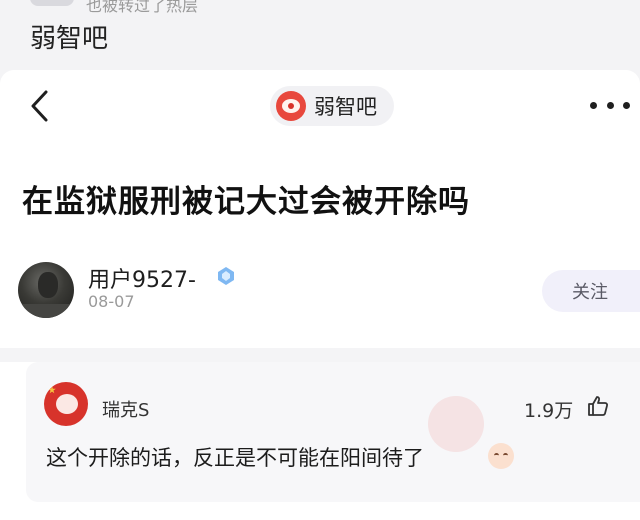 This screenshot has height=520, width=640. I want to click on section-divider, so click(320, 355).